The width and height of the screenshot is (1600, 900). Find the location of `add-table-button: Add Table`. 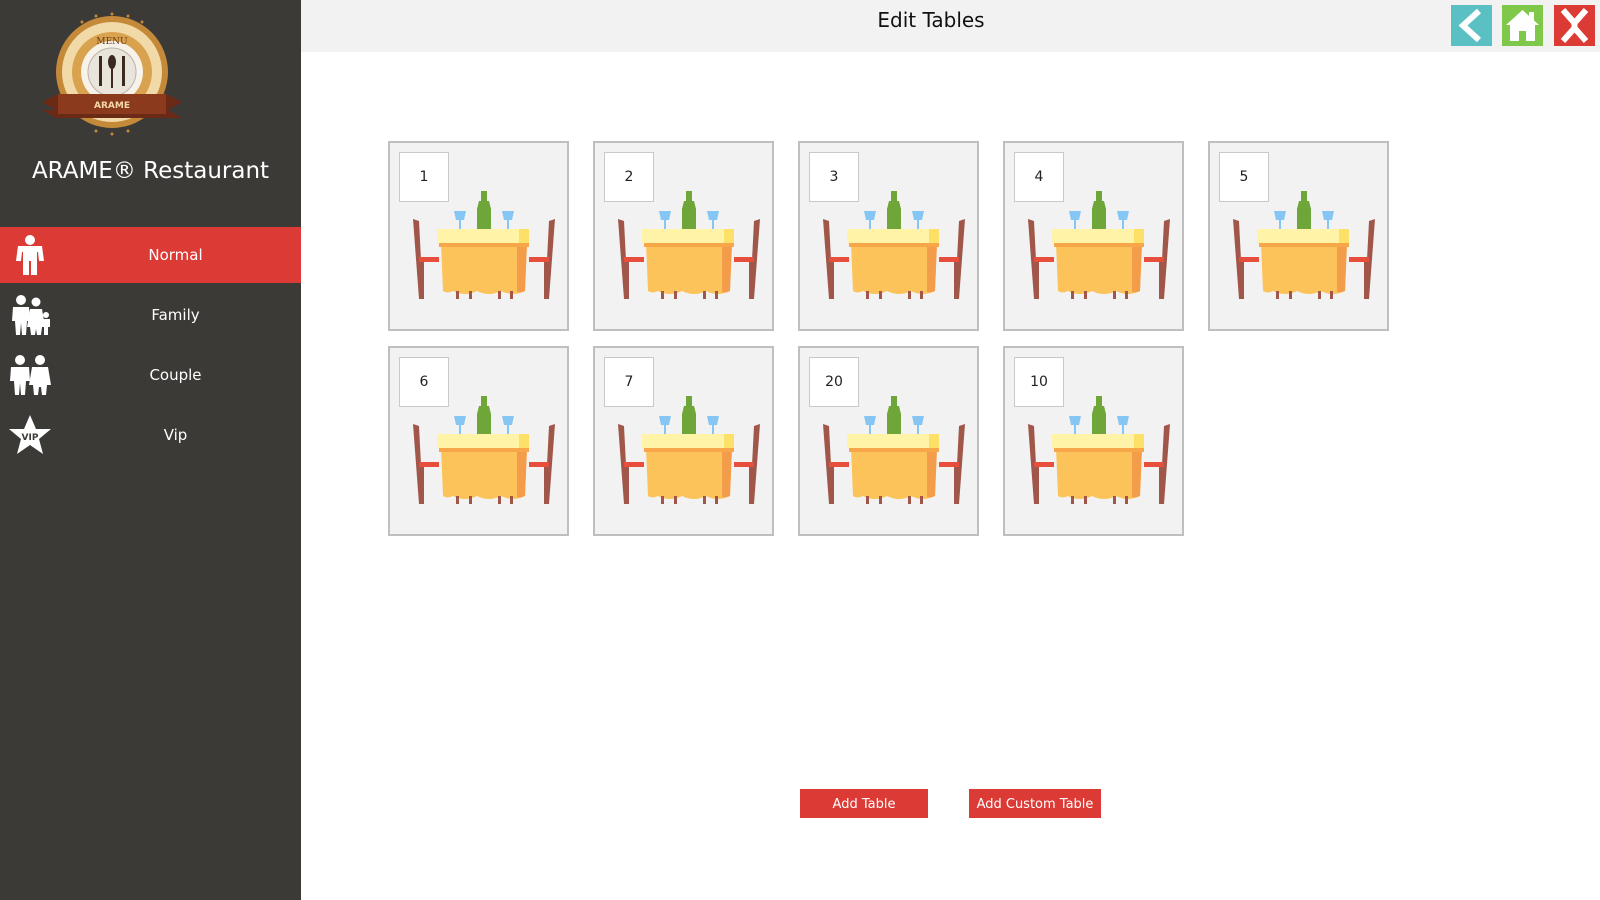

add-table-button: Add Table is located at coordinates (864, 803).